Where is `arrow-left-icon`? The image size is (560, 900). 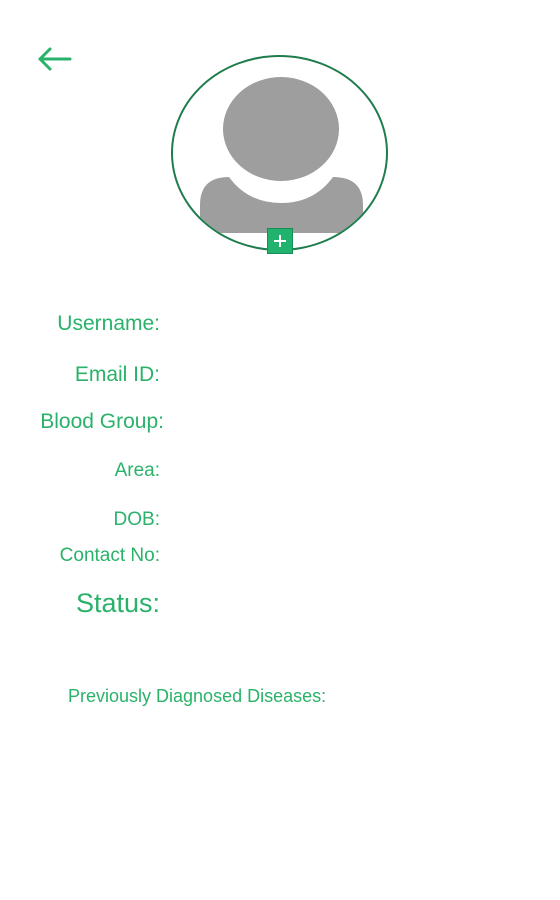
arrow-left-icon is located at coordinates (55, 59).